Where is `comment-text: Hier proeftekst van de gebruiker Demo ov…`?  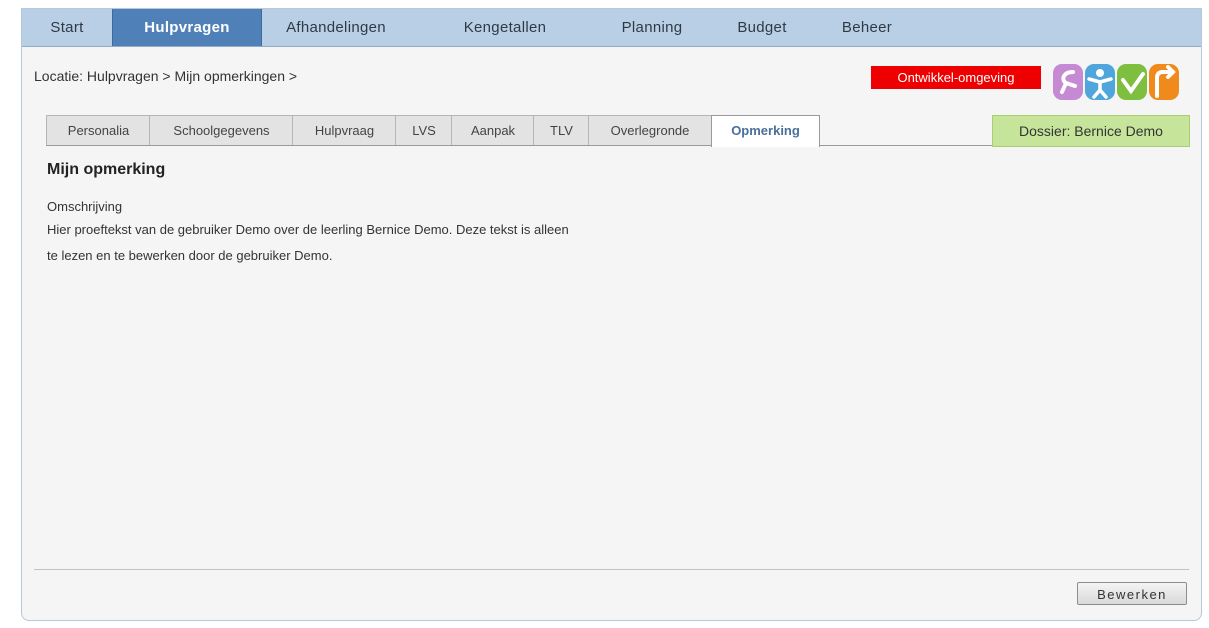
comment-text: Hier proeftekst van de gebruiker Demo ov… is located at coordinates (367, 243).